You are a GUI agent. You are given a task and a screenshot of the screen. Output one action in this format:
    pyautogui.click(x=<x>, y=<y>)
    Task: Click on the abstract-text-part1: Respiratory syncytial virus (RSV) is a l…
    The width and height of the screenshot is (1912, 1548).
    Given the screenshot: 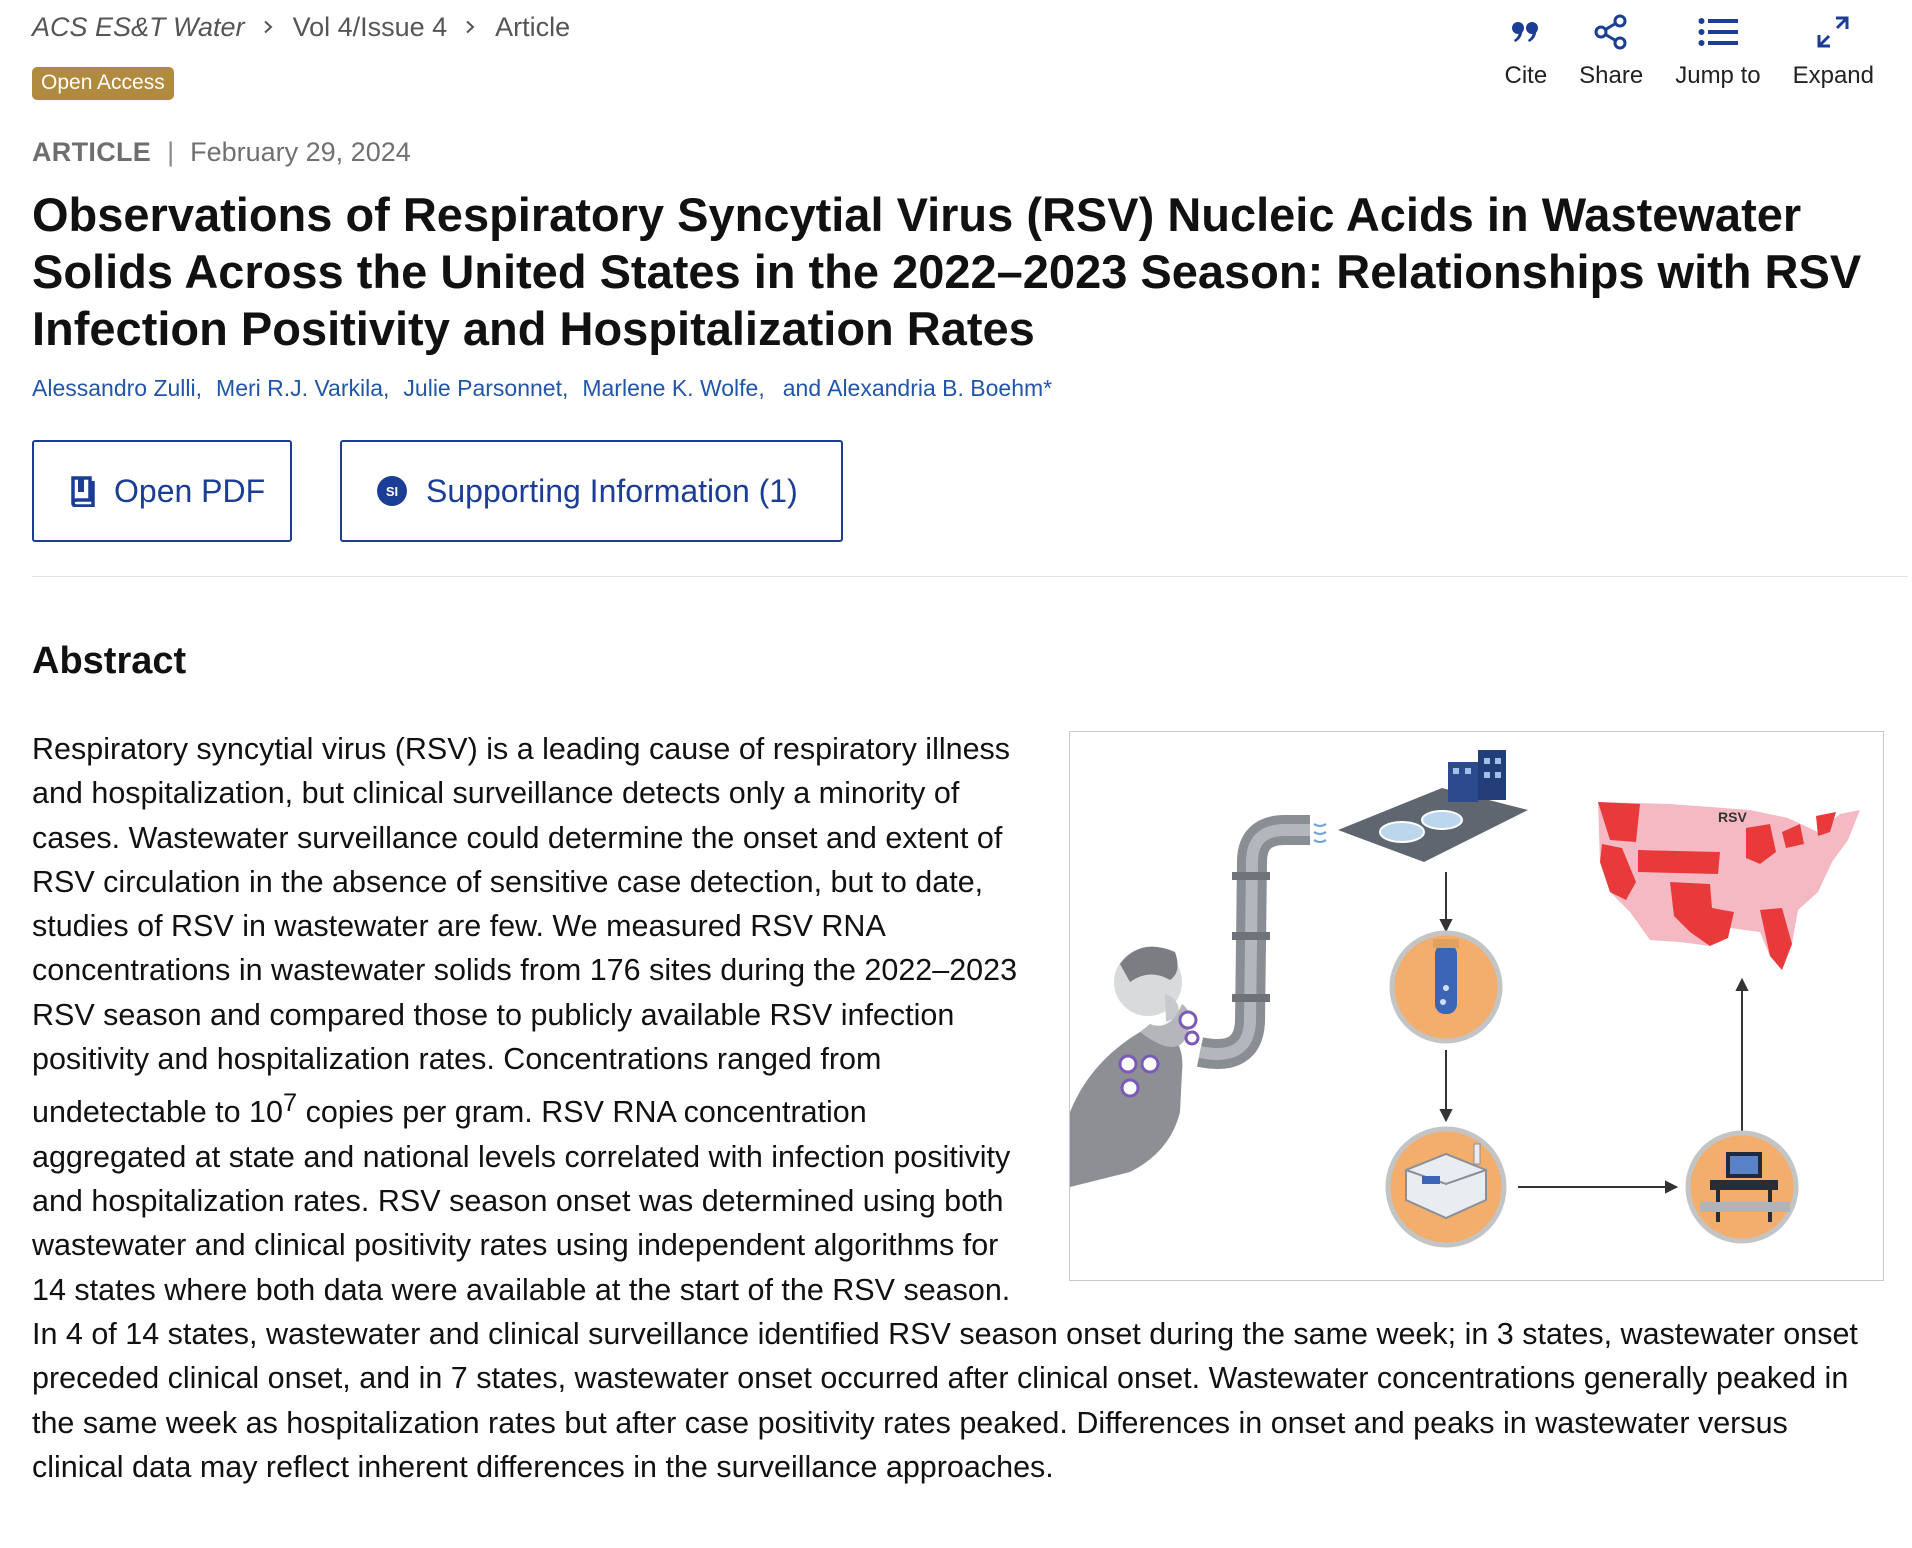 What is the action you would take?
    pyautogui.click(x=525, y=931)
    